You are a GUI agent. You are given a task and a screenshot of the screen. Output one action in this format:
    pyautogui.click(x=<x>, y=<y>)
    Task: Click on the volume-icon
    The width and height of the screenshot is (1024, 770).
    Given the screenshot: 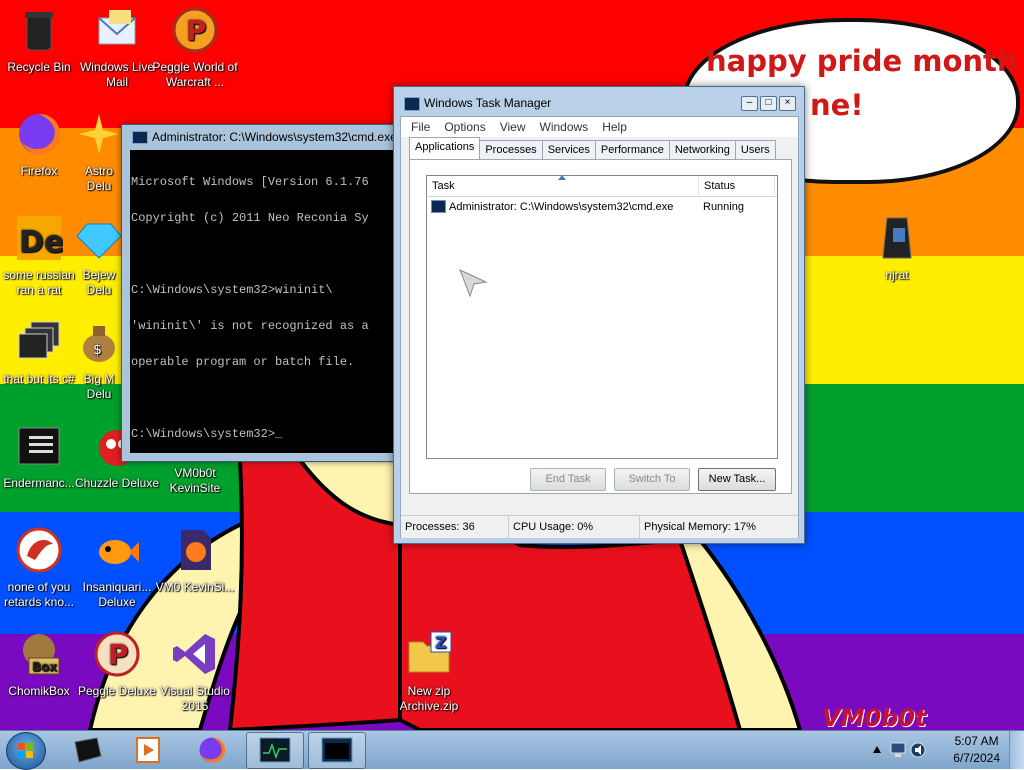 What is the action you would take?
    pyautogui.click(x=918, y=750)
    